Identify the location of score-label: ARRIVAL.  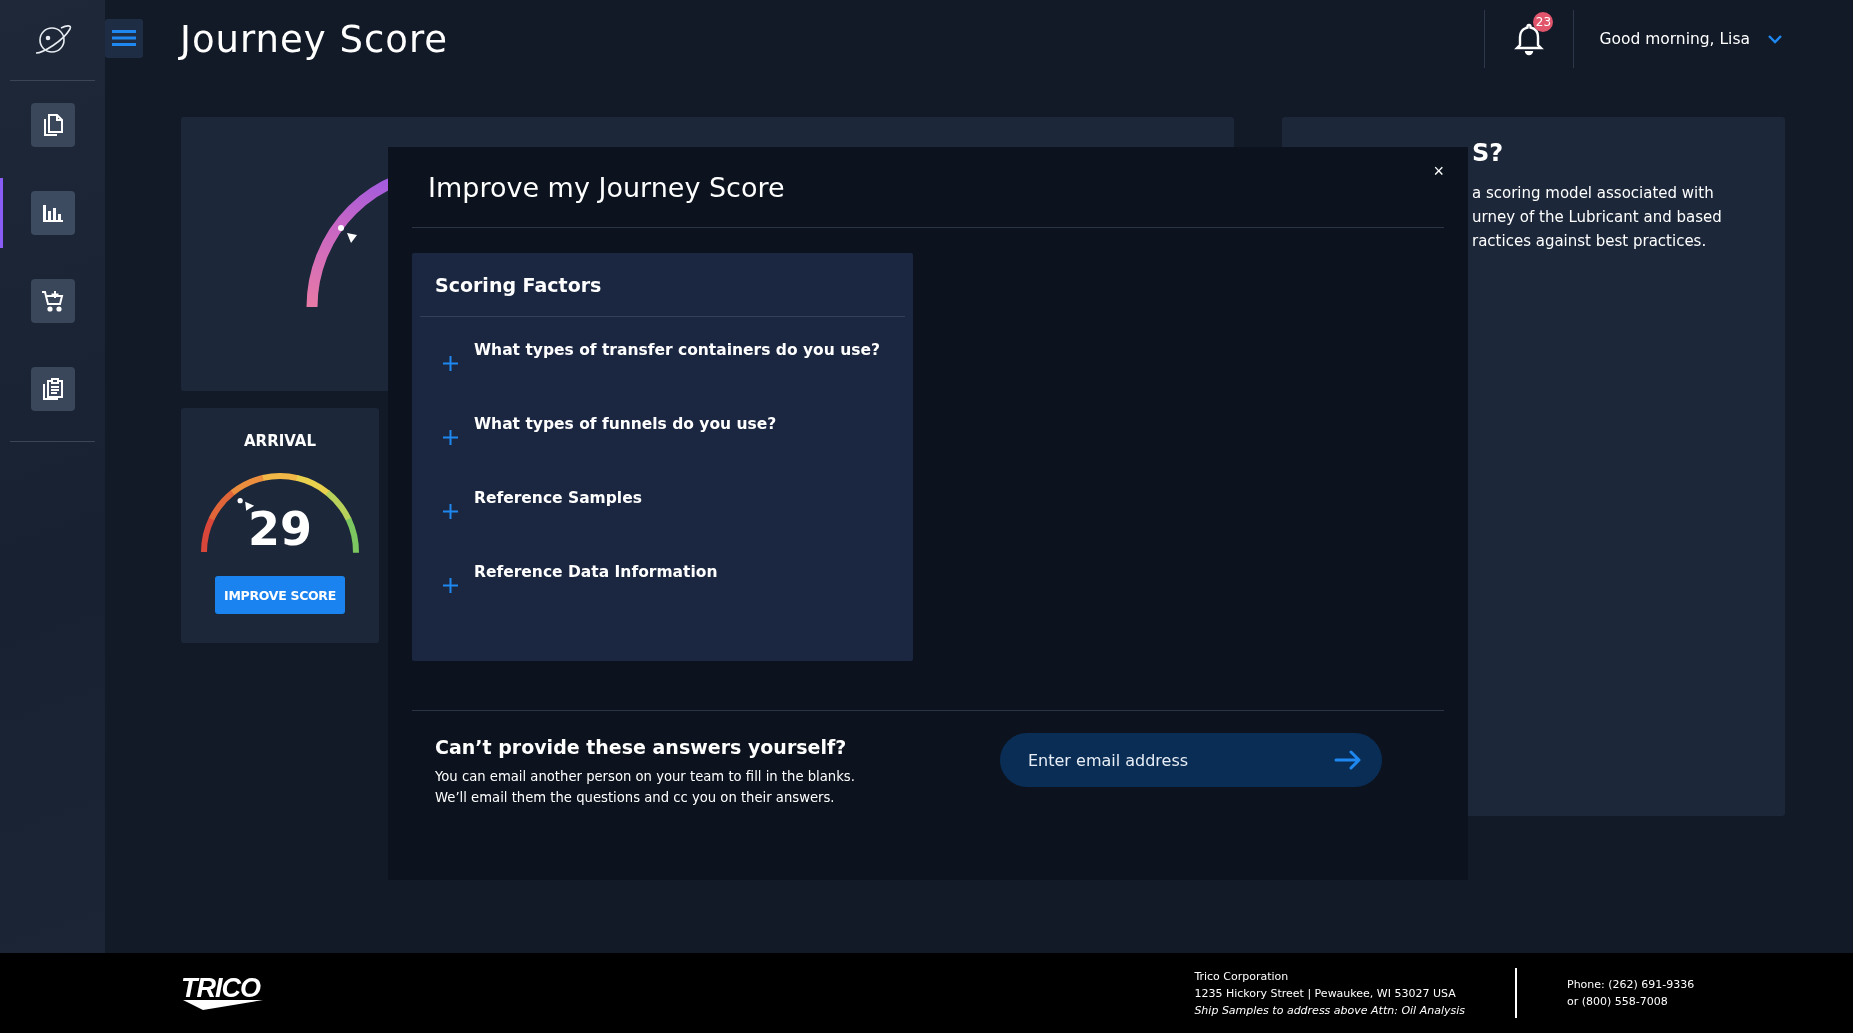
(280, 441).